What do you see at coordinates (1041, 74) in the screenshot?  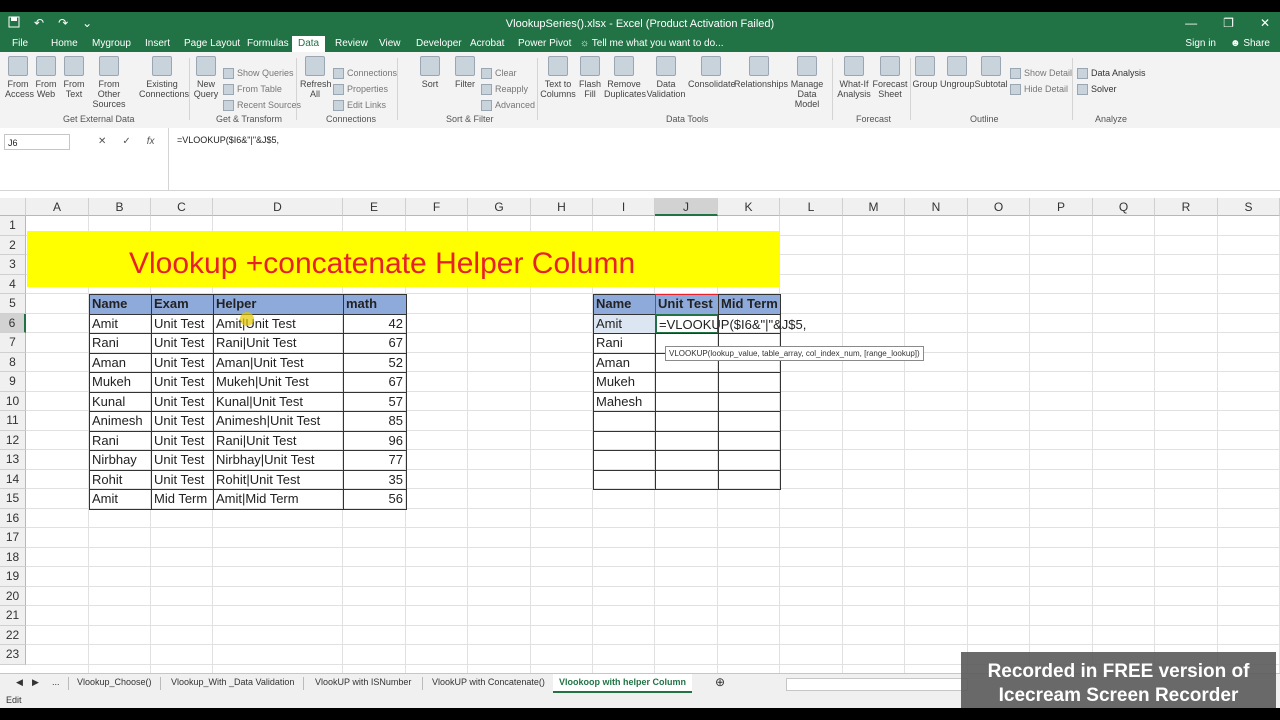 I see `show-detail-button: Show Detail` at bounding box center [1041, 74].